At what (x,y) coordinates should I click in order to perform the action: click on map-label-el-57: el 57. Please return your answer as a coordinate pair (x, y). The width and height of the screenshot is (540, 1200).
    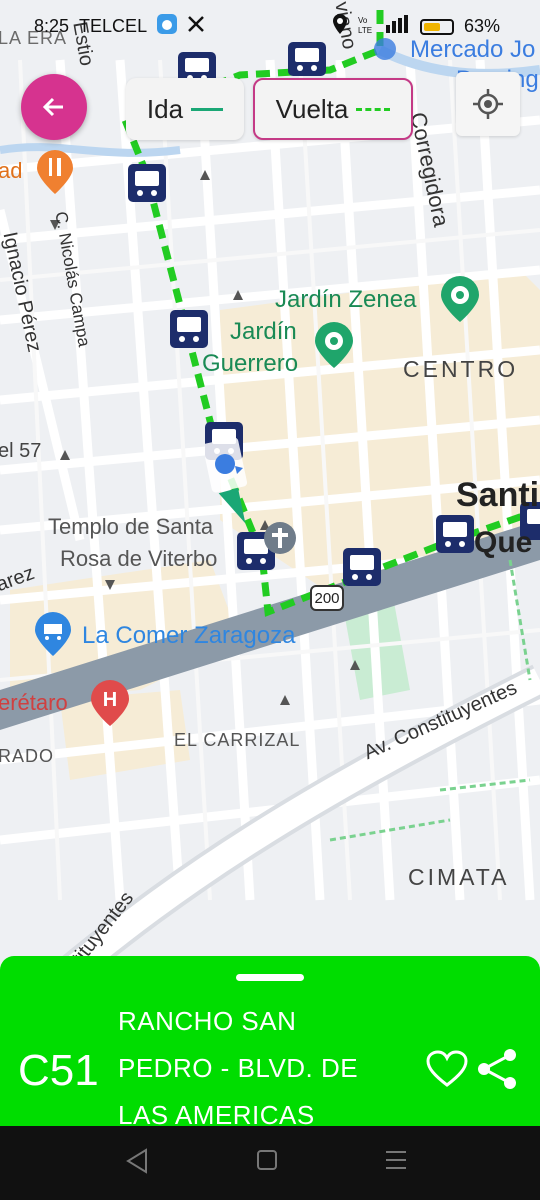
    Looking at the image, I should click on (21, 451).